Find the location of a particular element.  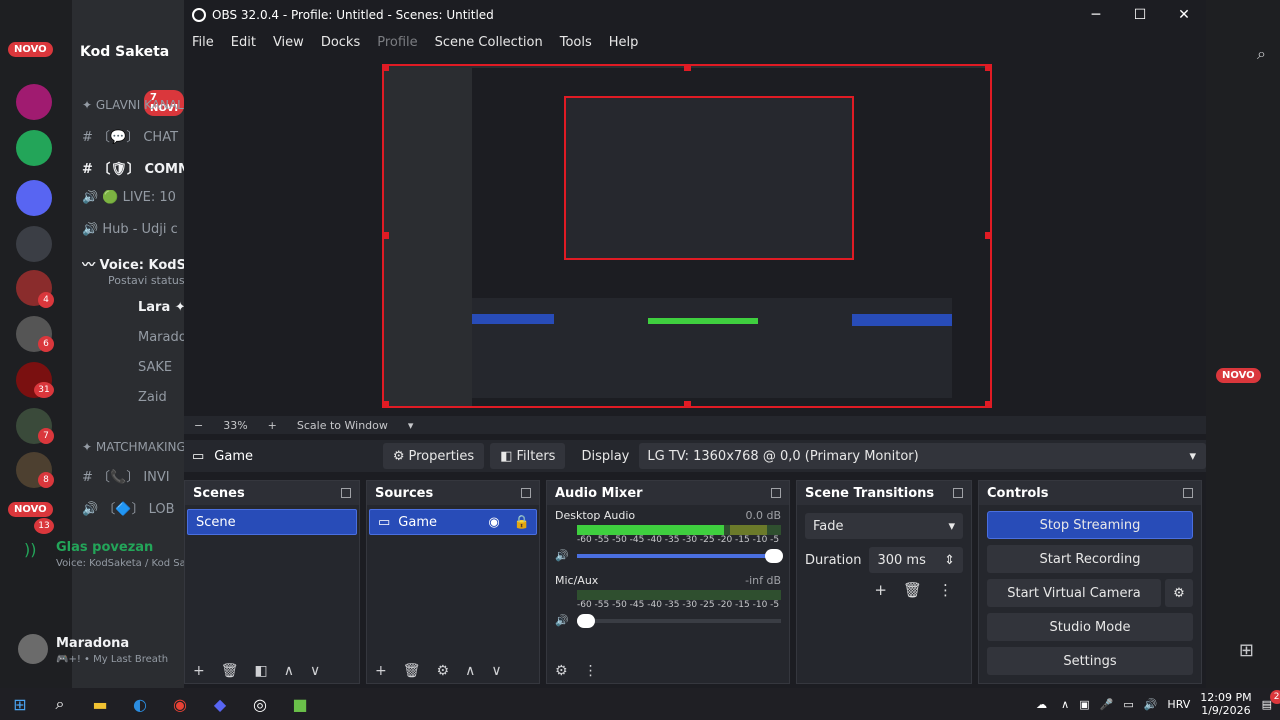

channel-item: 🔊 Hub - Udji c is located at coordinates (134, 229).